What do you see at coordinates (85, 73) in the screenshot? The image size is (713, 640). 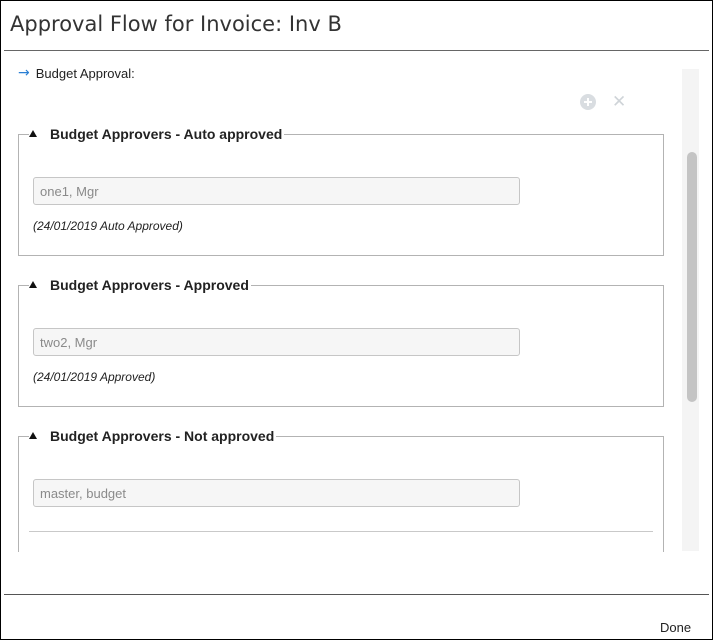 I see `section-heading-label: Budget Approval:` at bounding box center [85, 73].